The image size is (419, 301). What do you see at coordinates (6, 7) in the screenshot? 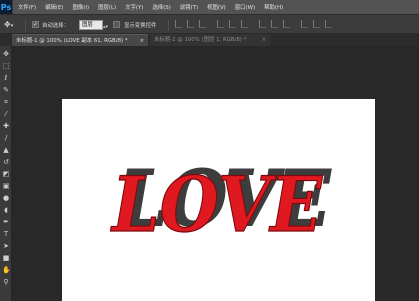
I see `photoshop-logo: Ps` at bounding box center [6, 7].